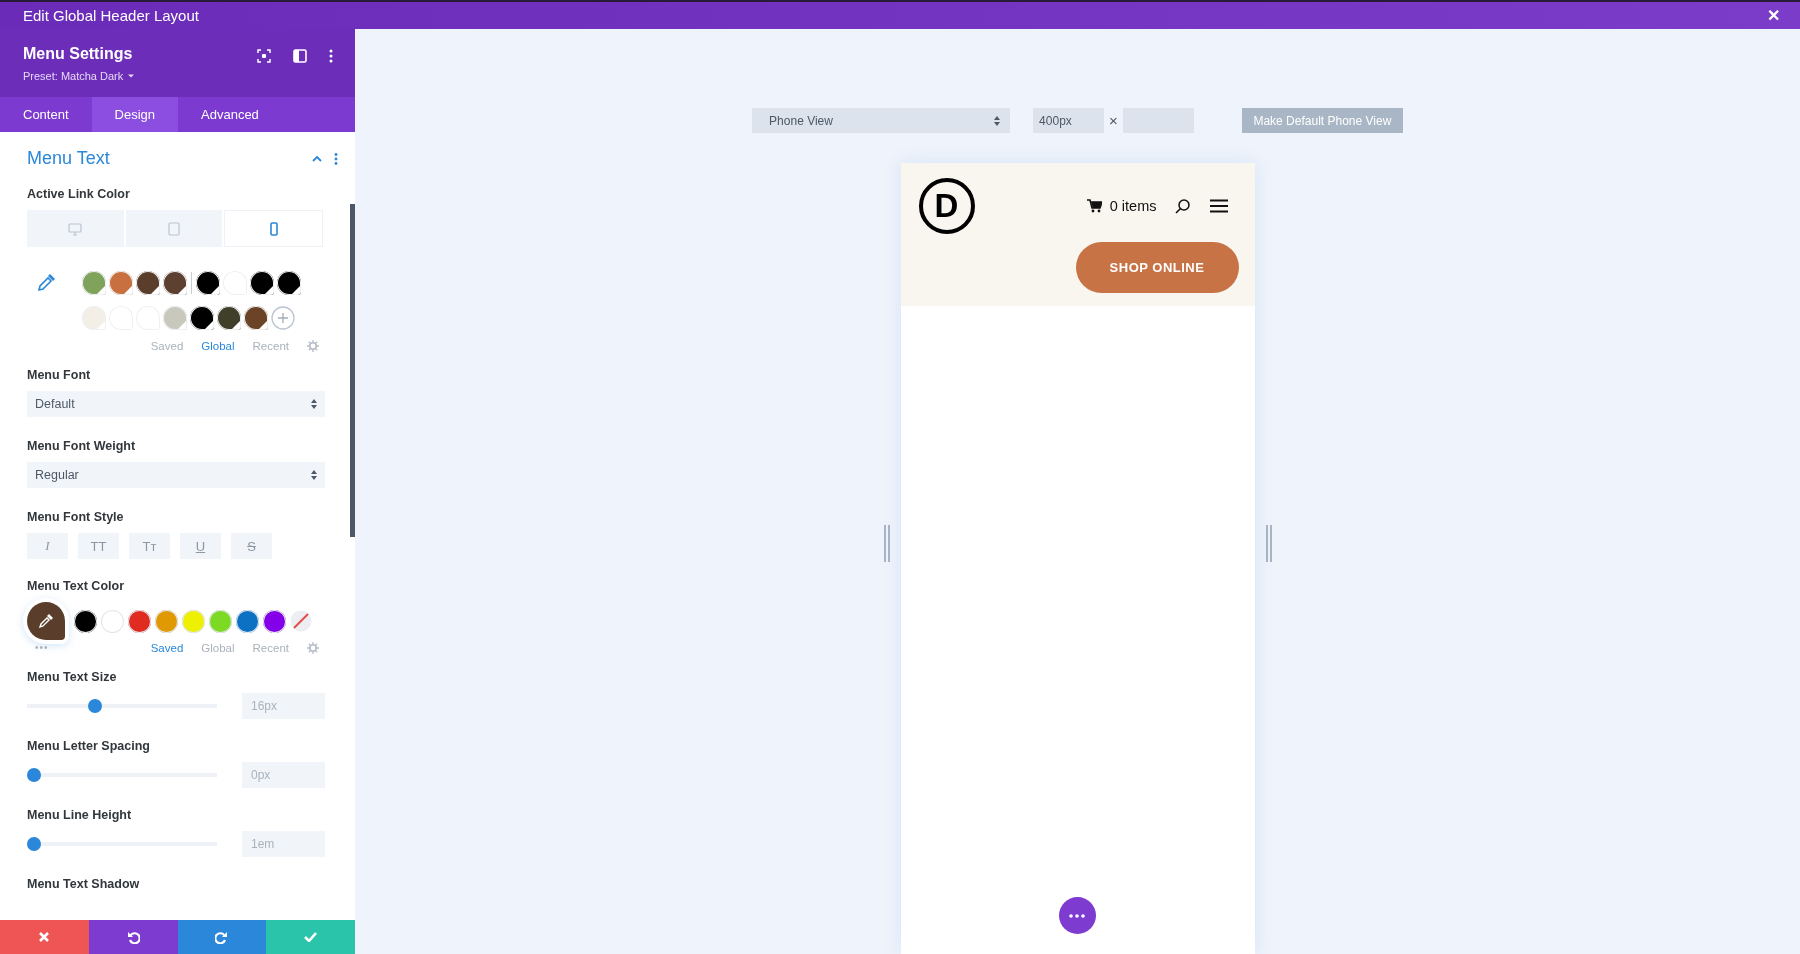 Image resolution: width=1800 pixels, height=954 pixels. Describe the element at coordinates (881, 120) in the screenshot. I see `view-select: Phone View` at that location.